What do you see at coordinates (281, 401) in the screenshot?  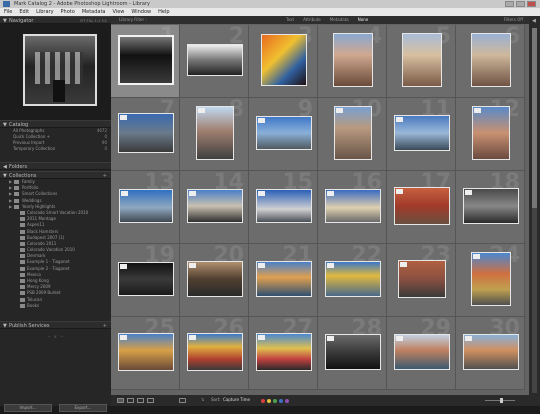 I see `color-label-blue` at bounding box center [281, 401].